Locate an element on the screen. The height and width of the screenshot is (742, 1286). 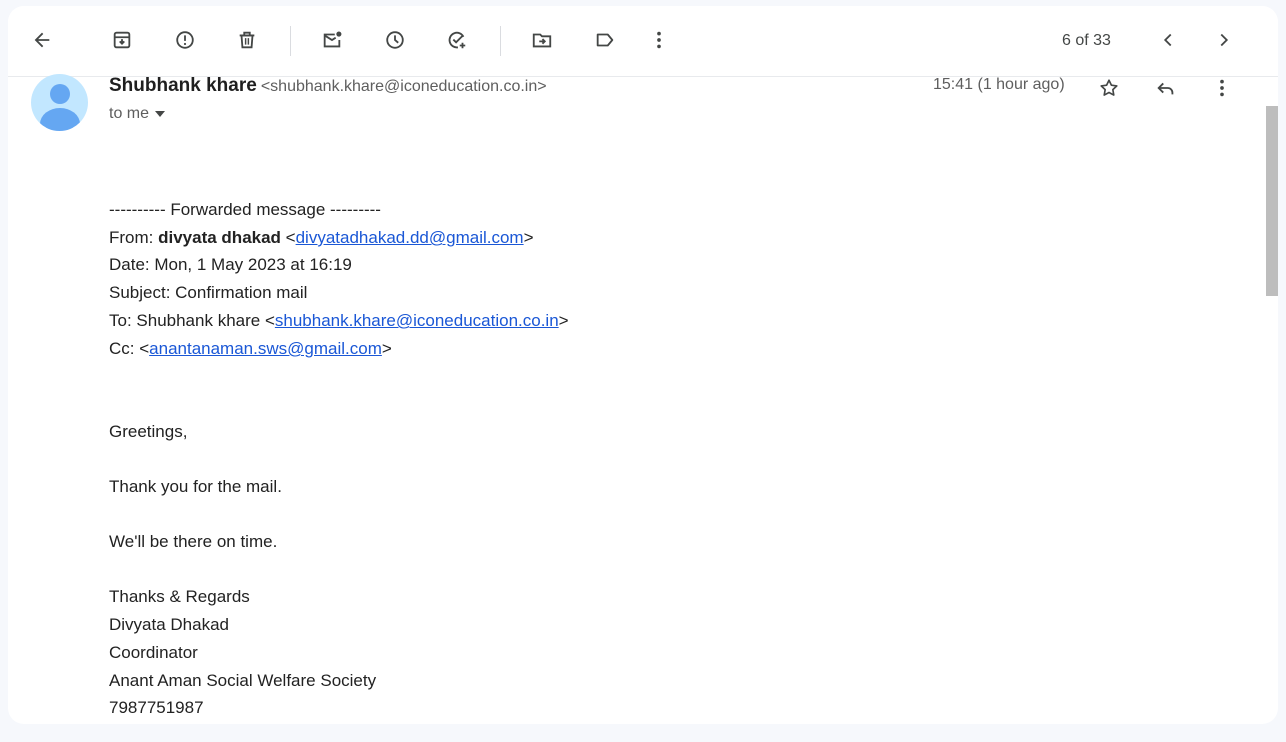
sender-email: <shubhank.khare@iconeducation.co.in> is located at coordinates (403, 86).